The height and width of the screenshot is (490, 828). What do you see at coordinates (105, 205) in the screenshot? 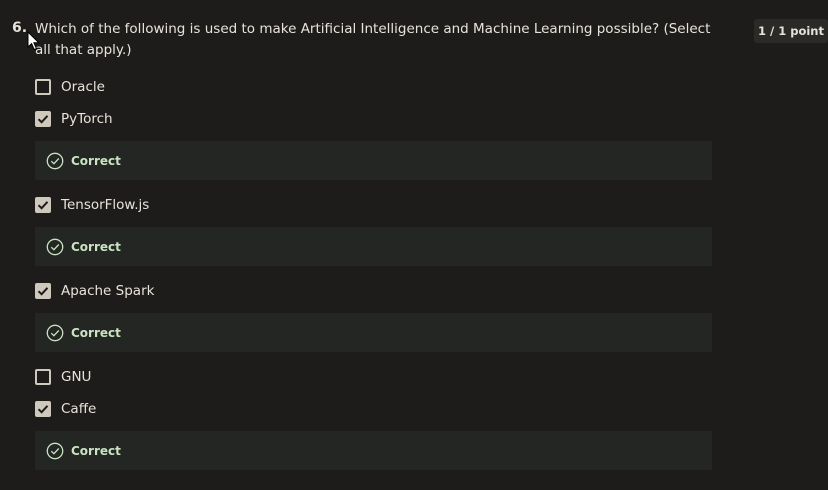
I see `option-label: TensorFlow.js` at bounding box center [105, 205].